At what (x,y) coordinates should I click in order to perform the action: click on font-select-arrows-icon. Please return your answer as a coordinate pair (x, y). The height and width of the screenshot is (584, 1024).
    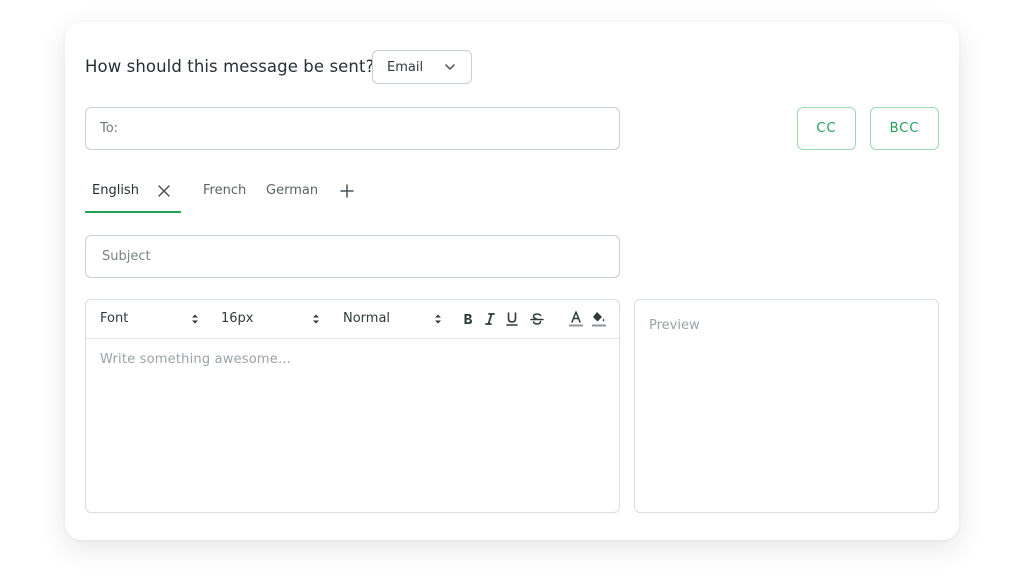
    Looking at the image, I should click on (195, 319).